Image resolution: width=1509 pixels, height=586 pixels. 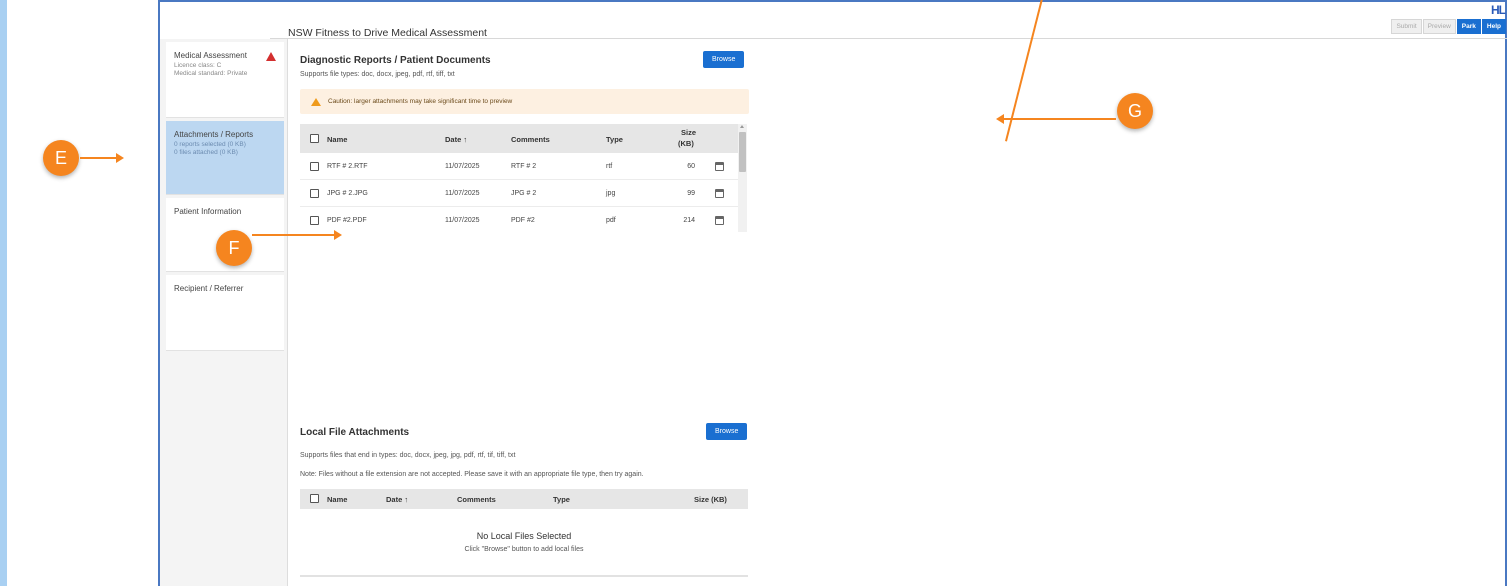 I want to click on file-type: rtf, so click(x=609, y=166).